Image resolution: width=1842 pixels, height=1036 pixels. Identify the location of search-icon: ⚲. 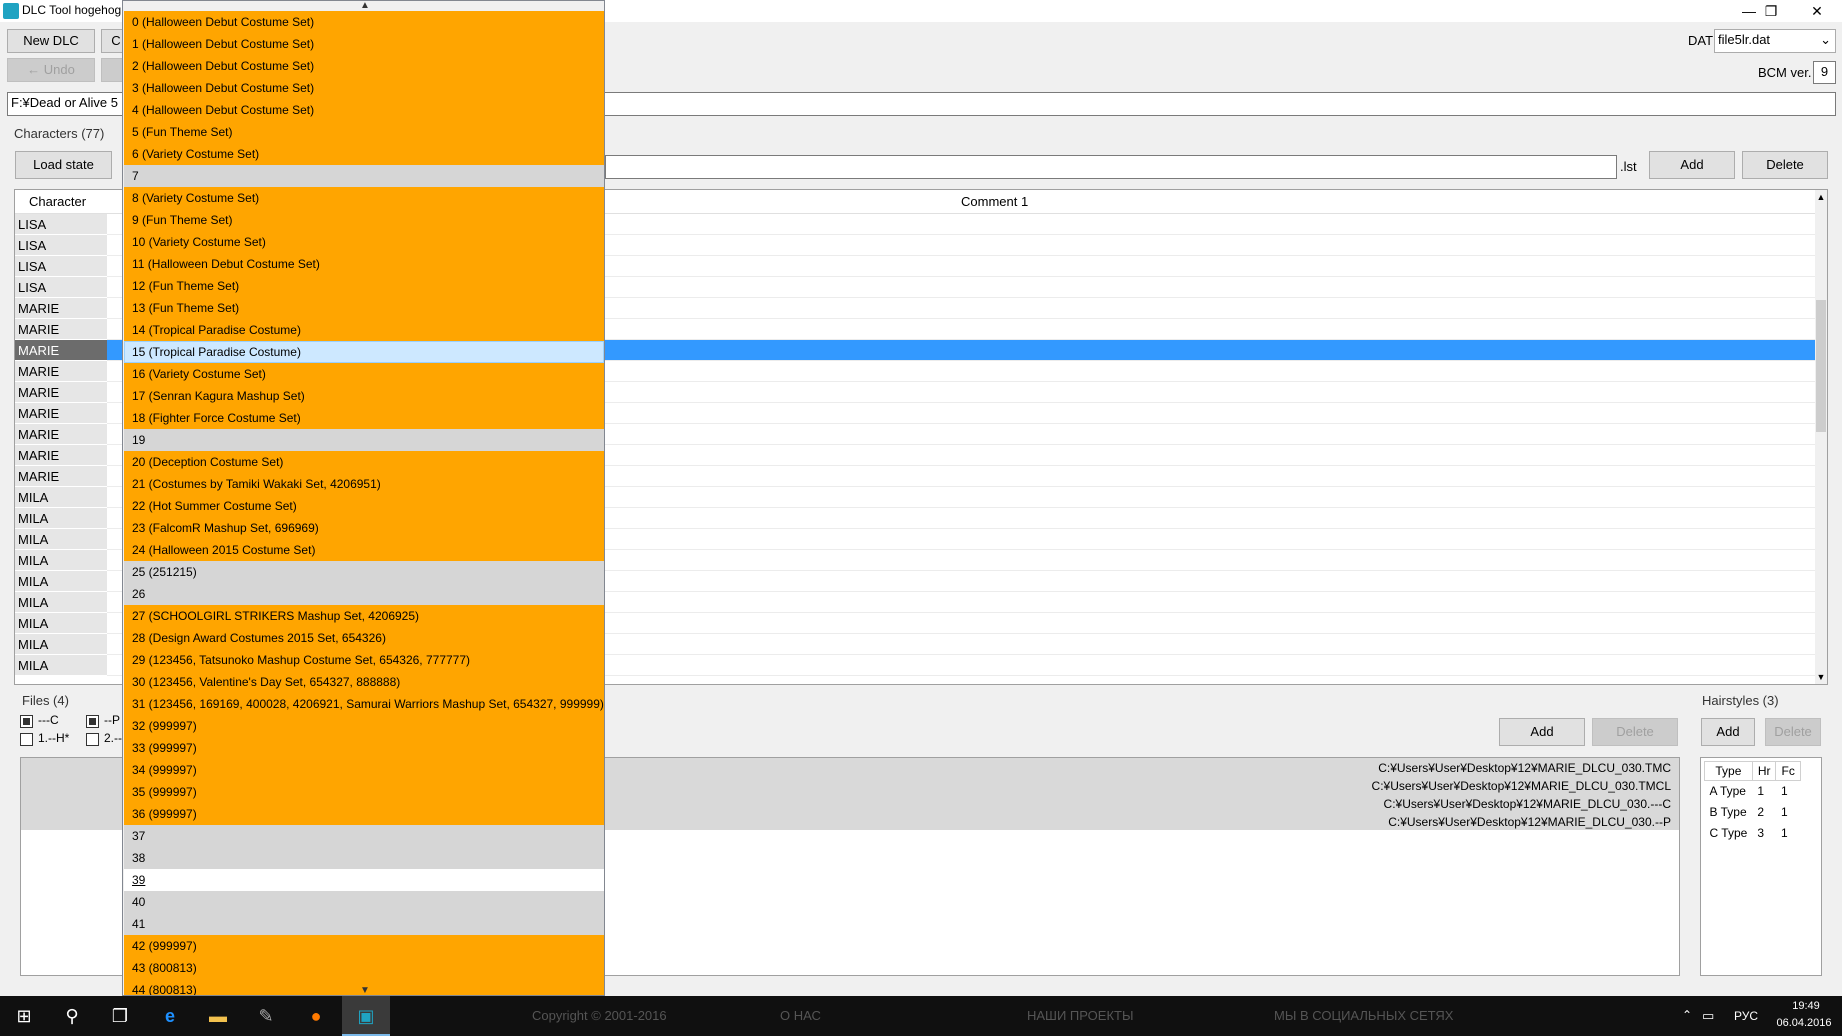
(72, 1016).